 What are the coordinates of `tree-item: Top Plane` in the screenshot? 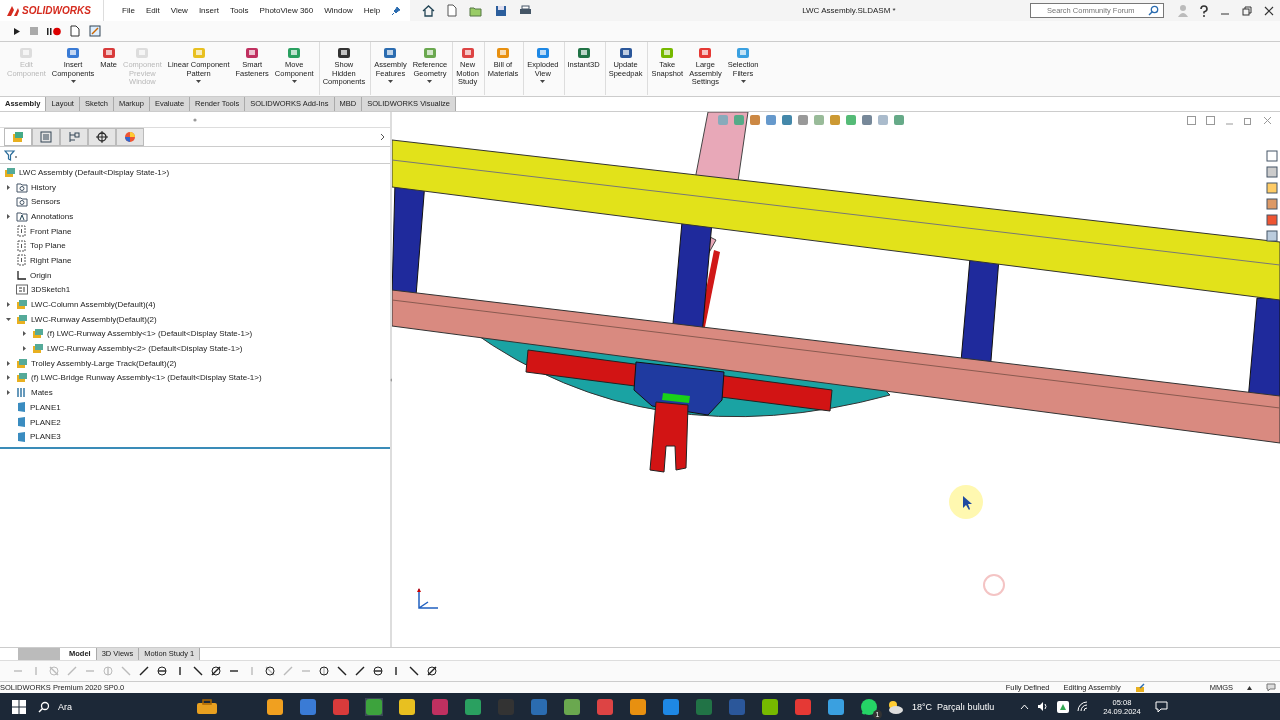 It's located at (48, 246).